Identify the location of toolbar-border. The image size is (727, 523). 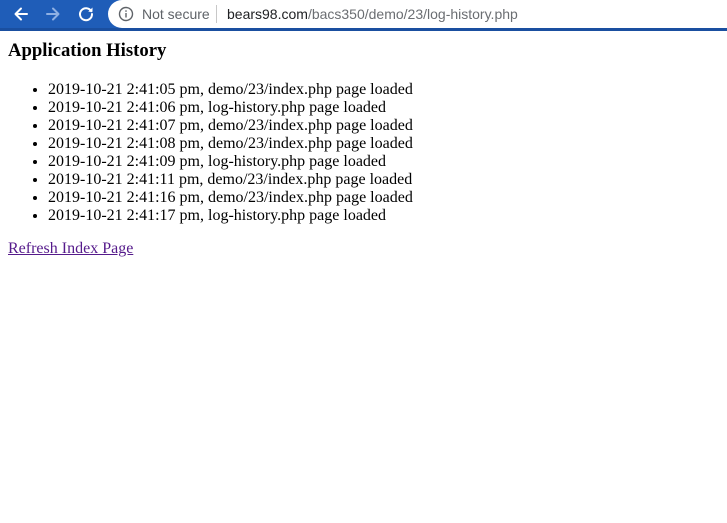
(363, 29).